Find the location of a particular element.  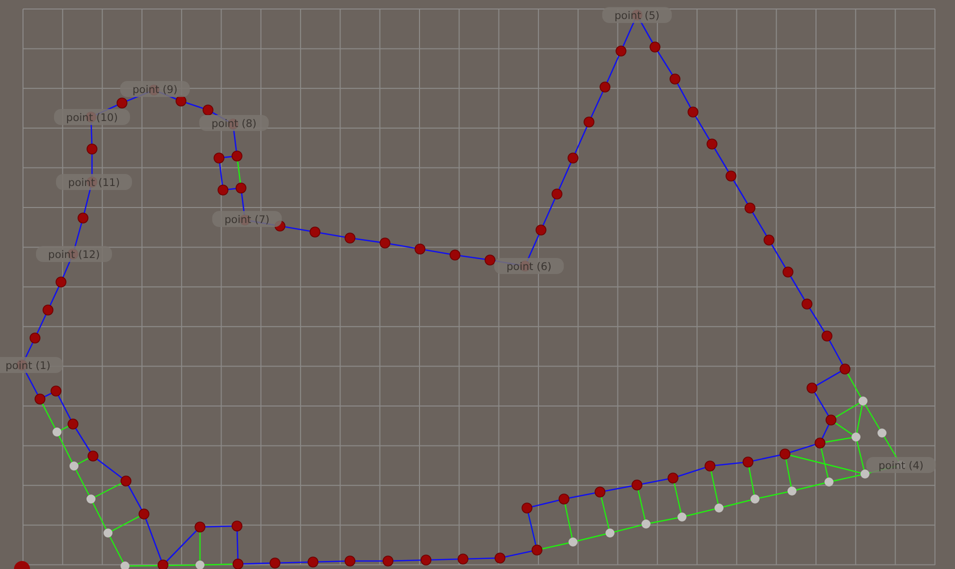

point-label: point (6) is located at coordinates (529, 266).